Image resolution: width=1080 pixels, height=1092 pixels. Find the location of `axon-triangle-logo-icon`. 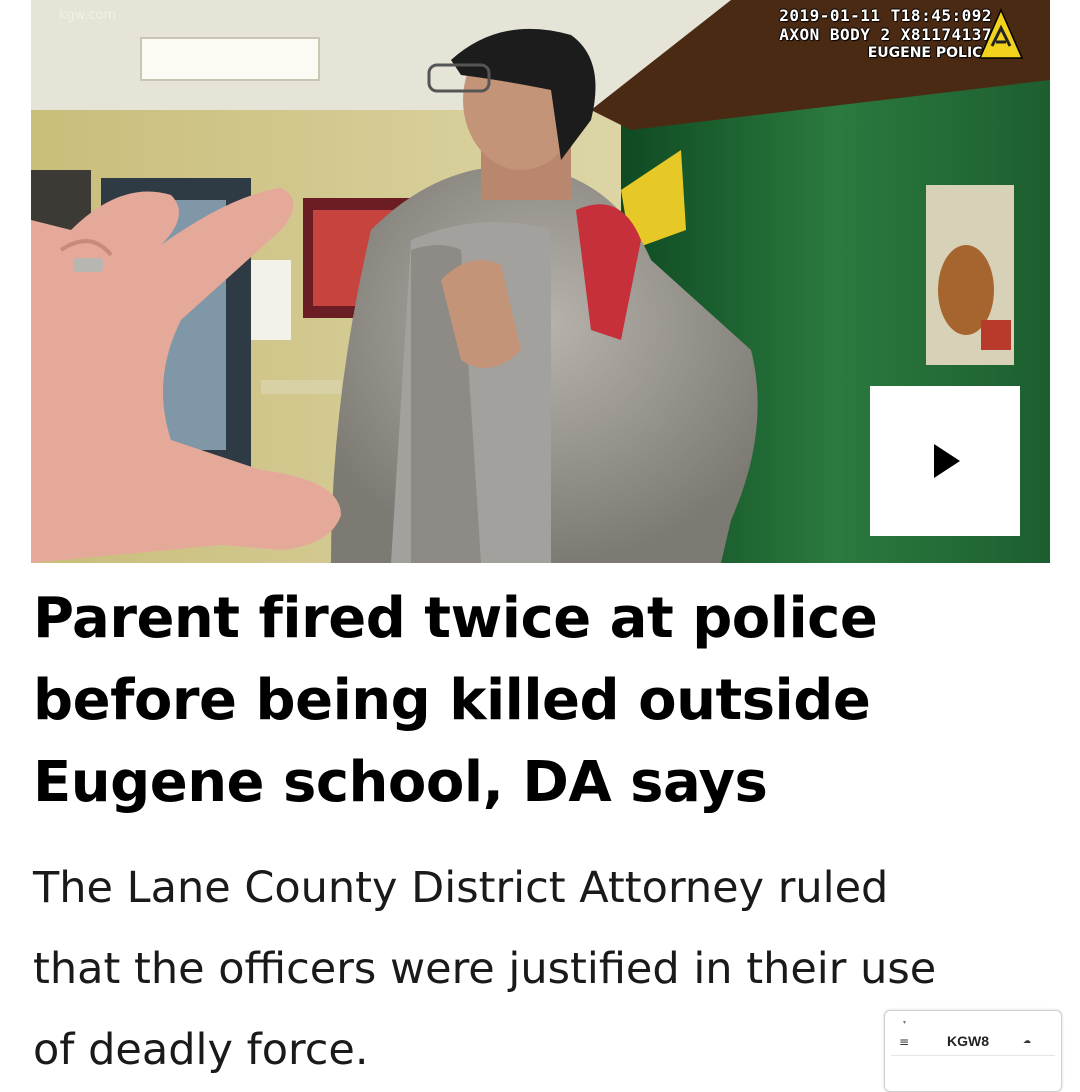

axon-triangle-logo-icon is located at coordinates (1001, 33).